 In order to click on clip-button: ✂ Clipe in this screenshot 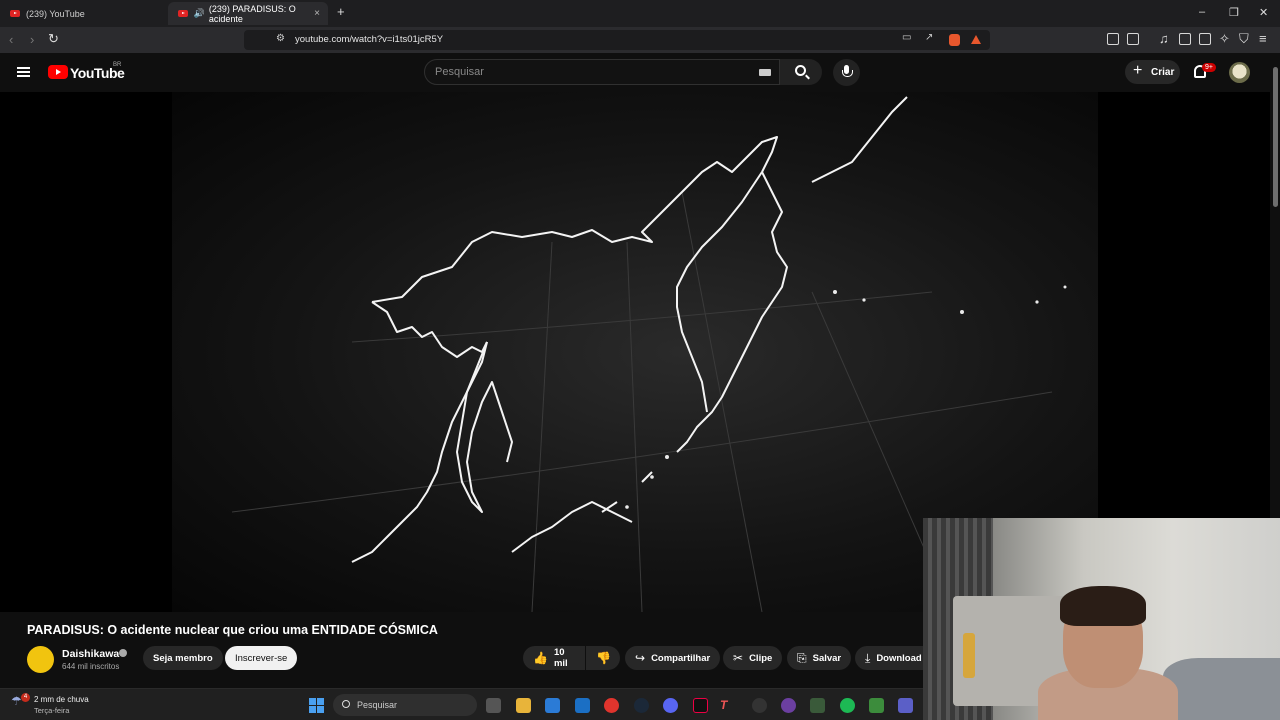, I will do `click(753, 658)`.